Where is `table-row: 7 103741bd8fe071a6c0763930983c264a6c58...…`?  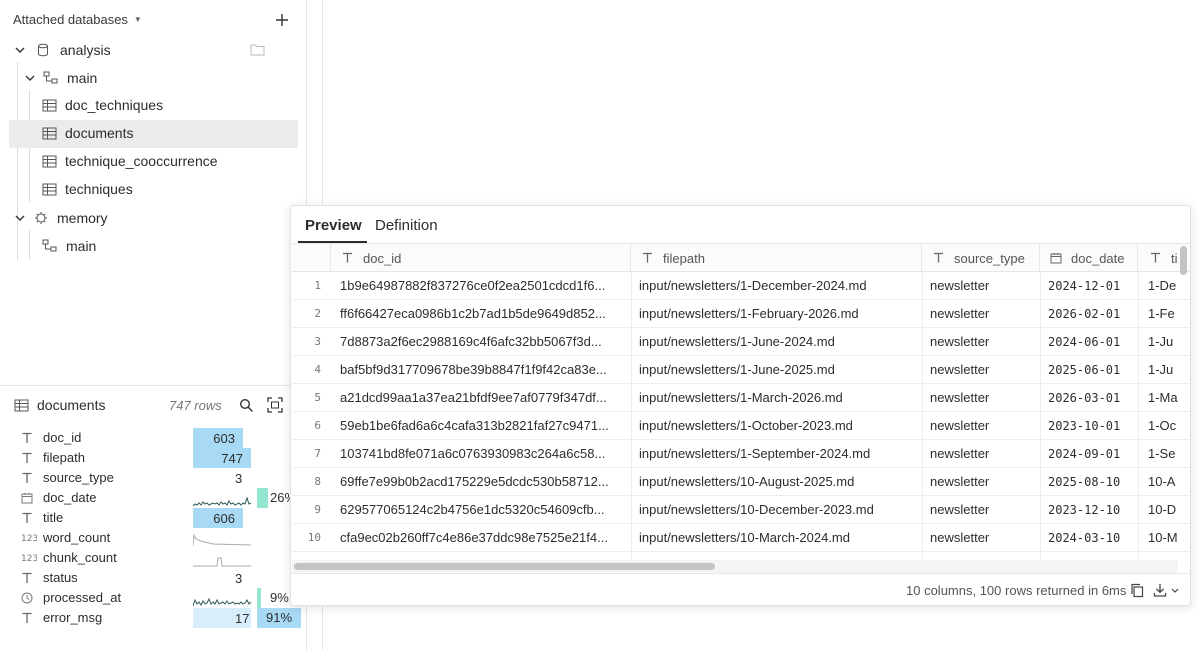 table-row: 7 103741bd8fe071a6c0763930983c264a6c58...… is located at coordinates (741, 454).